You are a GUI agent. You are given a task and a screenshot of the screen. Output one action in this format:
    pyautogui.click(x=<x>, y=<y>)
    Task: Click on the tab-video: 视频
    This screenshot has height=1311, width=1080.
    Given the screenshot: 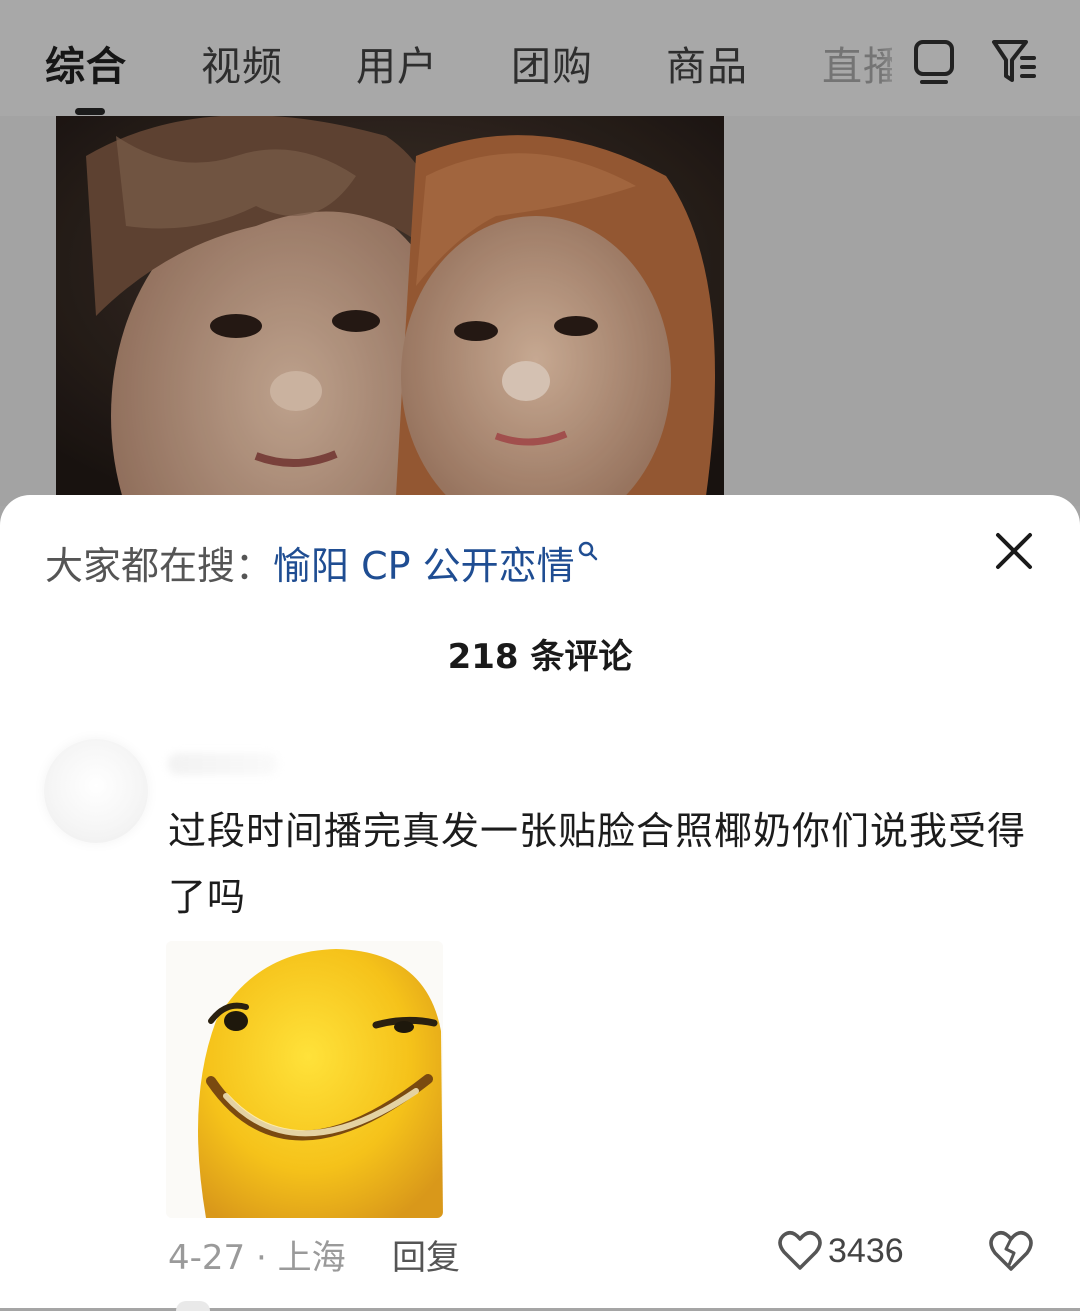 What is the action you would take?
    pyautogui.click(x=242, y=63)
    